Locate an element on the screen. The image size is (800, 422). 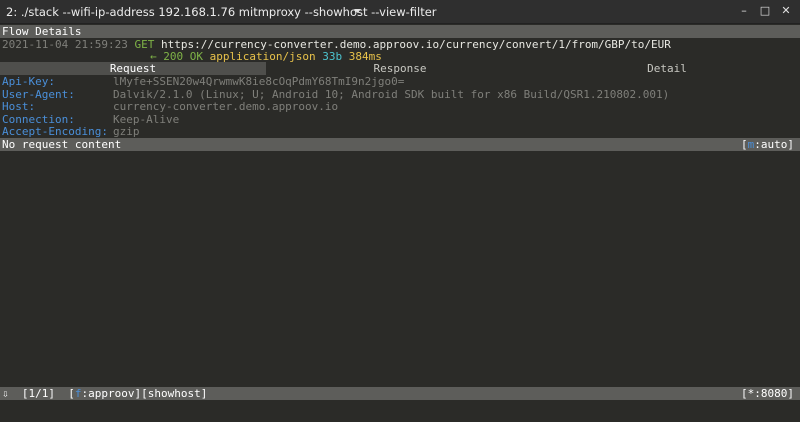
flow-tabs: Request Response Detail is located at coordinates (400, 68).